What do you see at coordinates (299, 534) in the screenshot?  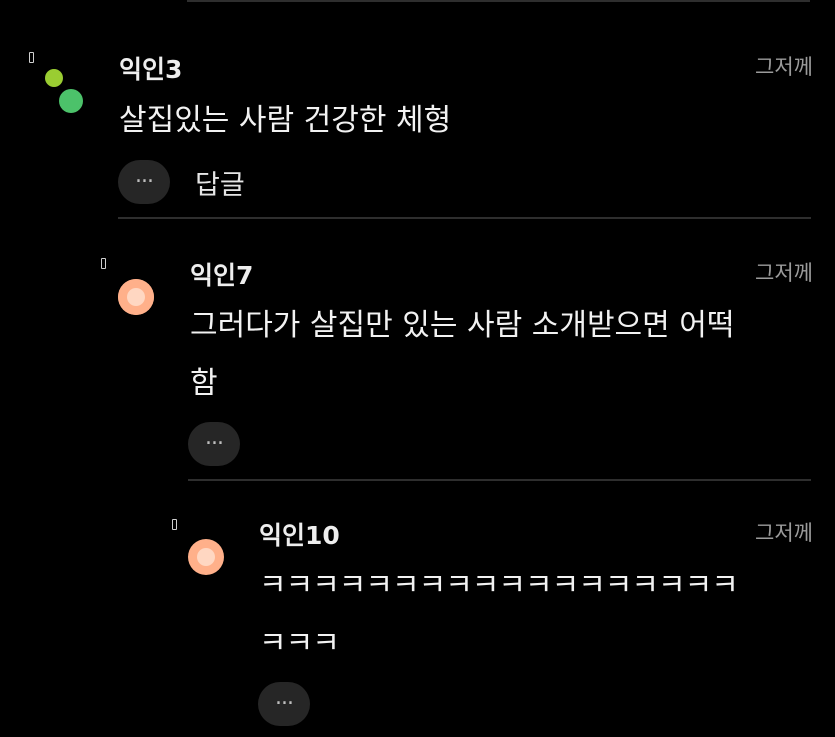 I see `comment-author: 익인10` at bounding box center [299, 534].